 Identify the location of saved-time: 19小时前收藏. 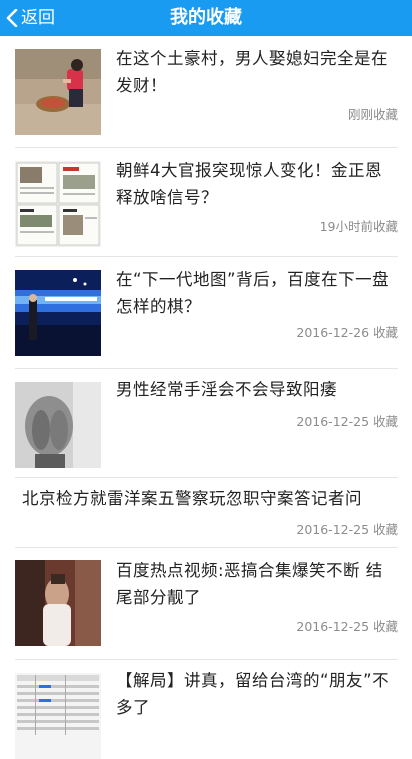
(358, 226).